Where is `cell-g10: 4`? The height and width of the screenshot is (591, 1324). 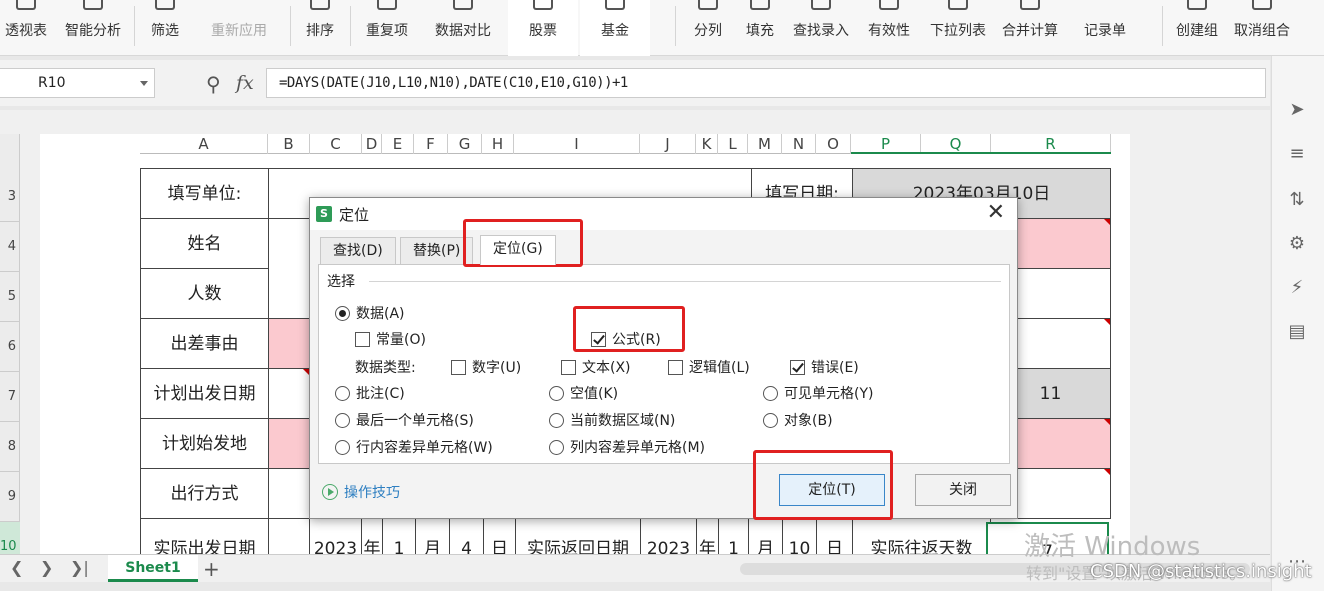
cell-g10: 4 is located at coordinates (466, 536).